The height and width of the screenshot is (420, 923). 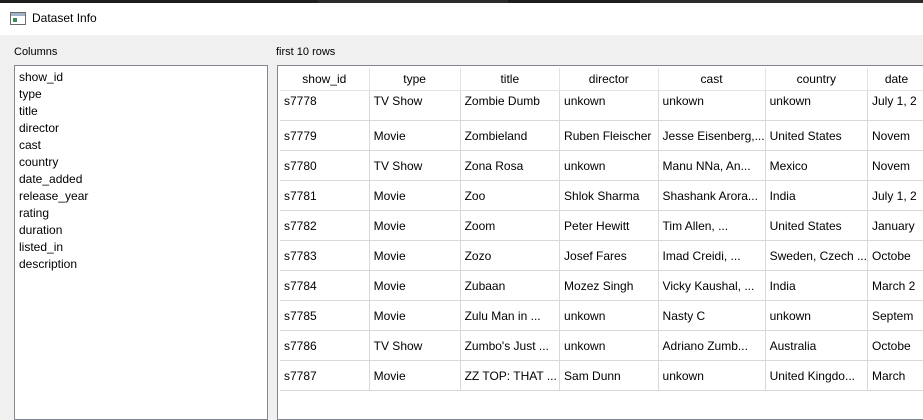 I want to click on table-cell: s7782, so click(x=325, y=225).